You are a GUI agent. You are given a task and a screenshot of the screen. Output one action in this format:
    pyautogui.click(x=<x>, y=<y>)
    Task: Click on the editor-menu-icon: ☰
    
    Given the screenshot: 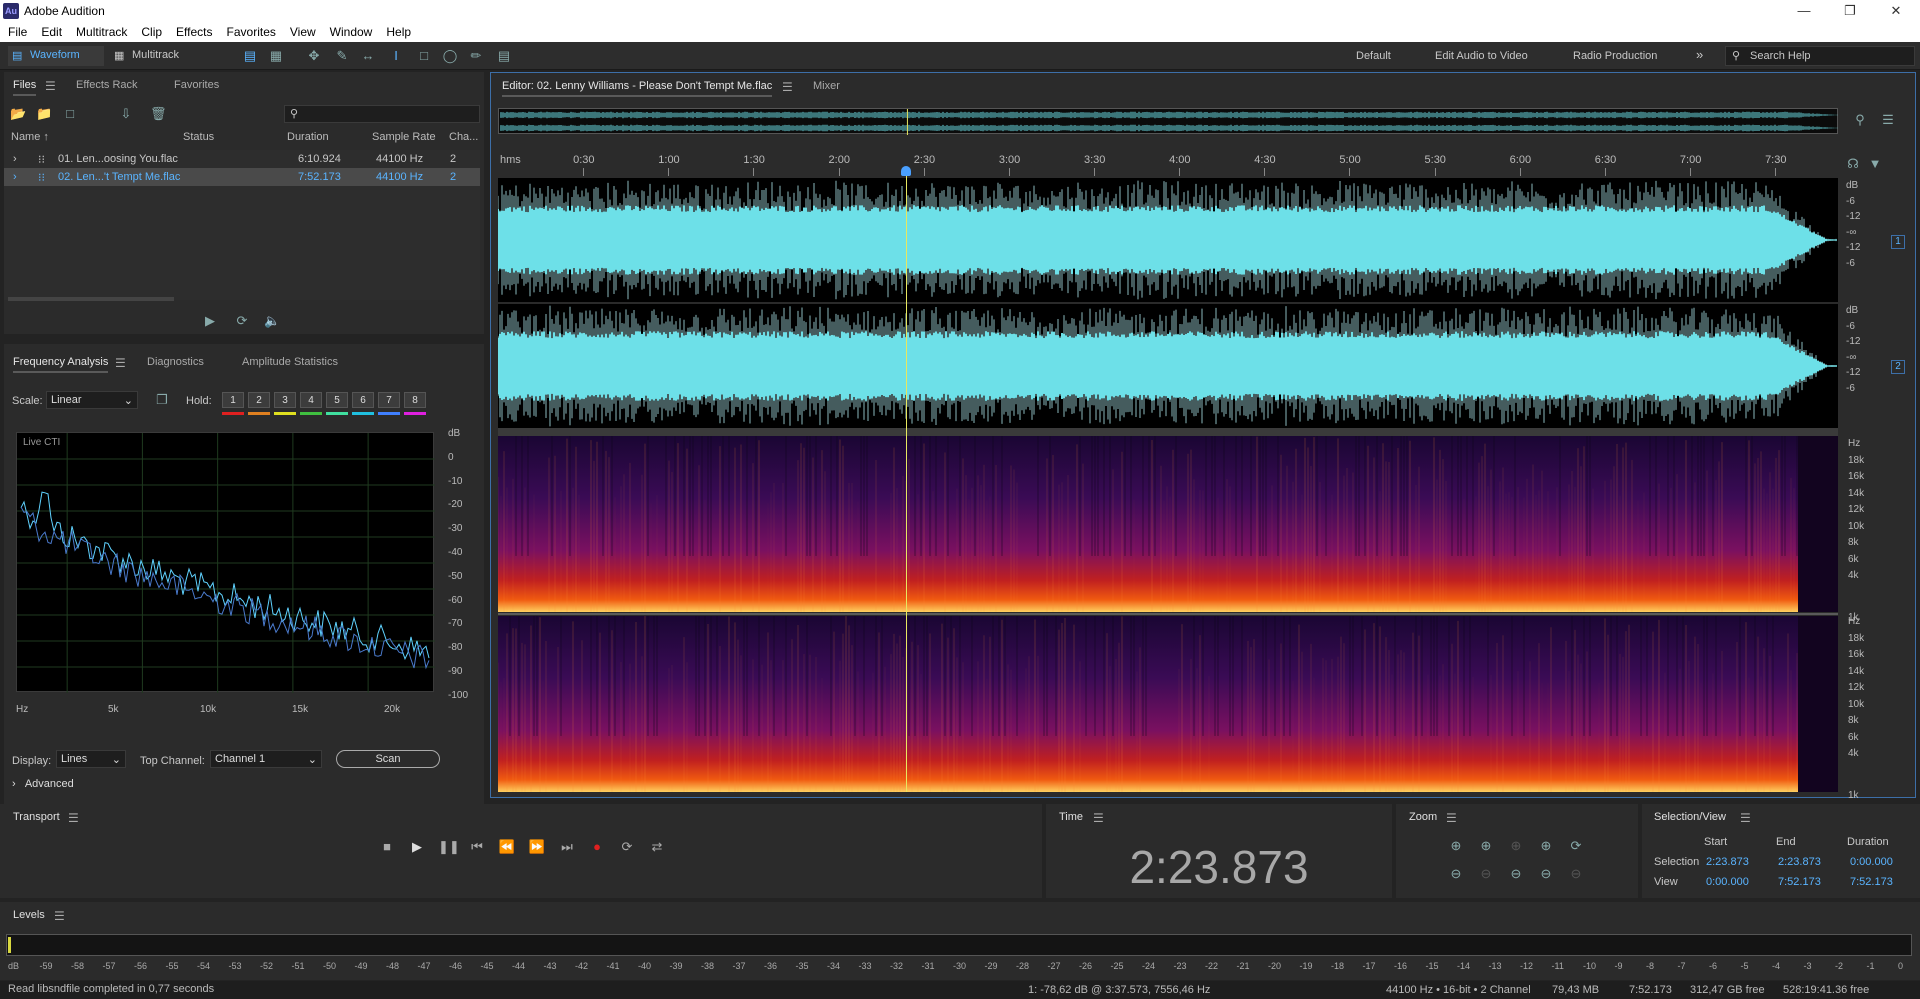 What is the action you would take?
    pyautogui.click(x=787, y=87)
    